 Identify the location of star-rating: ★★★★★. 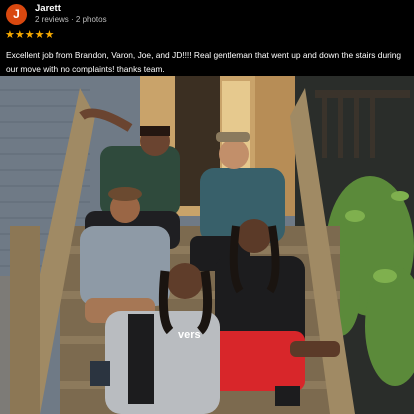
(30, 35).